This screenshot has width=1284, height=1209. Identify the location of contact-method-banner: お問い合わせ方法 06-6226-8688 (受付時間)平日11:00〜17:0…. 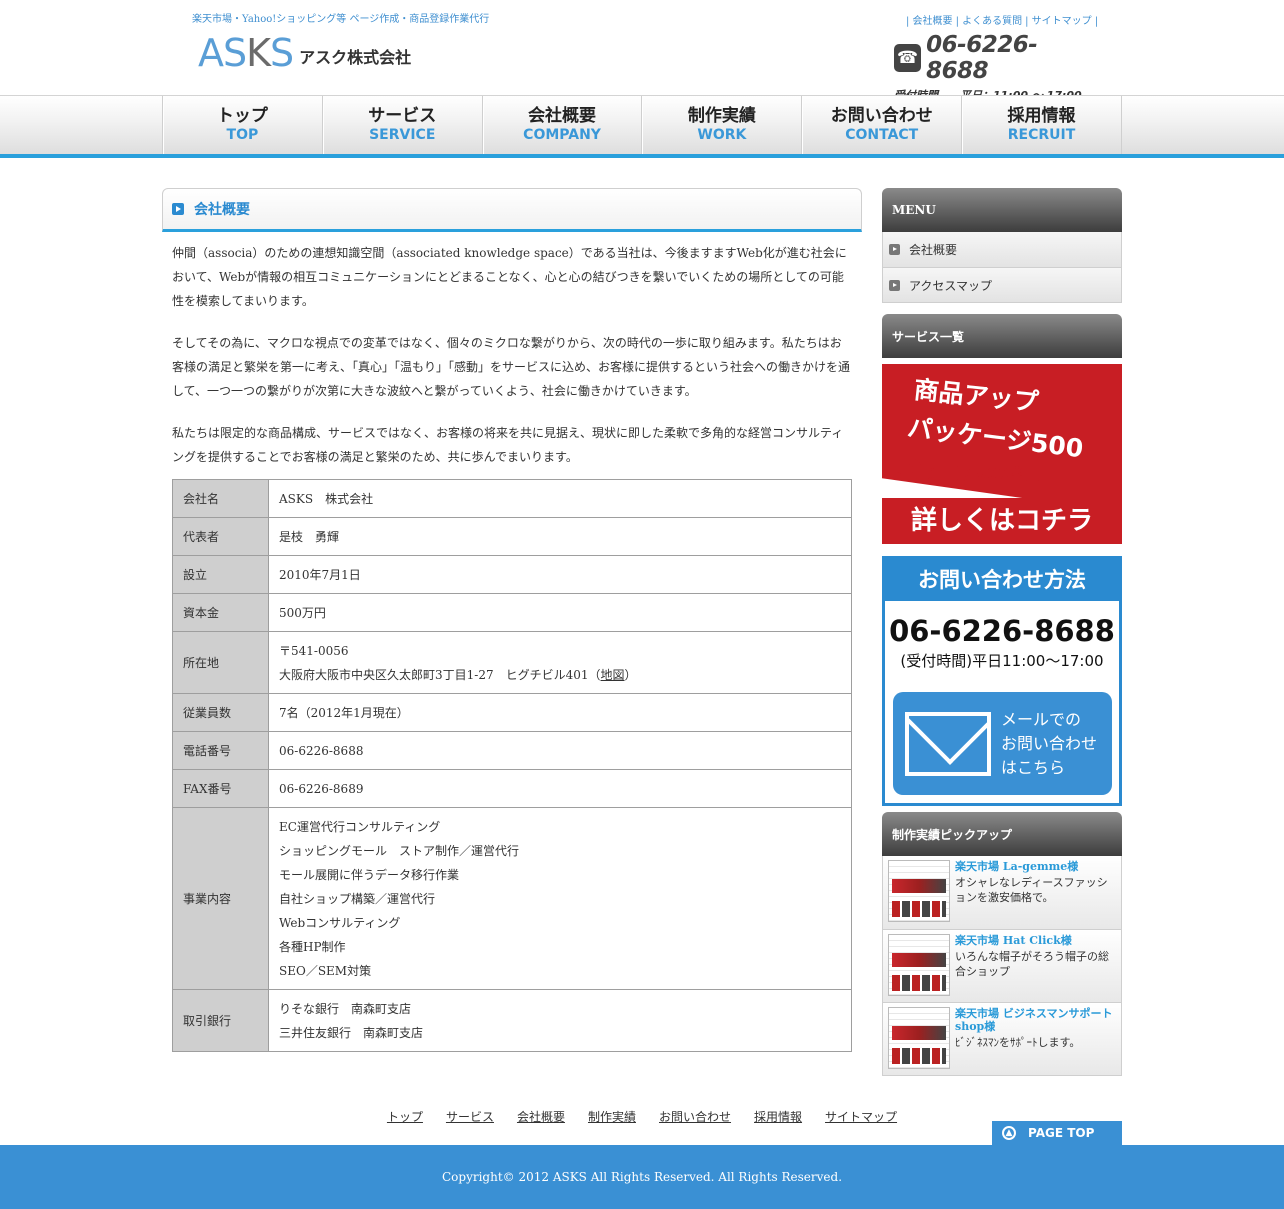
(1002, 681).